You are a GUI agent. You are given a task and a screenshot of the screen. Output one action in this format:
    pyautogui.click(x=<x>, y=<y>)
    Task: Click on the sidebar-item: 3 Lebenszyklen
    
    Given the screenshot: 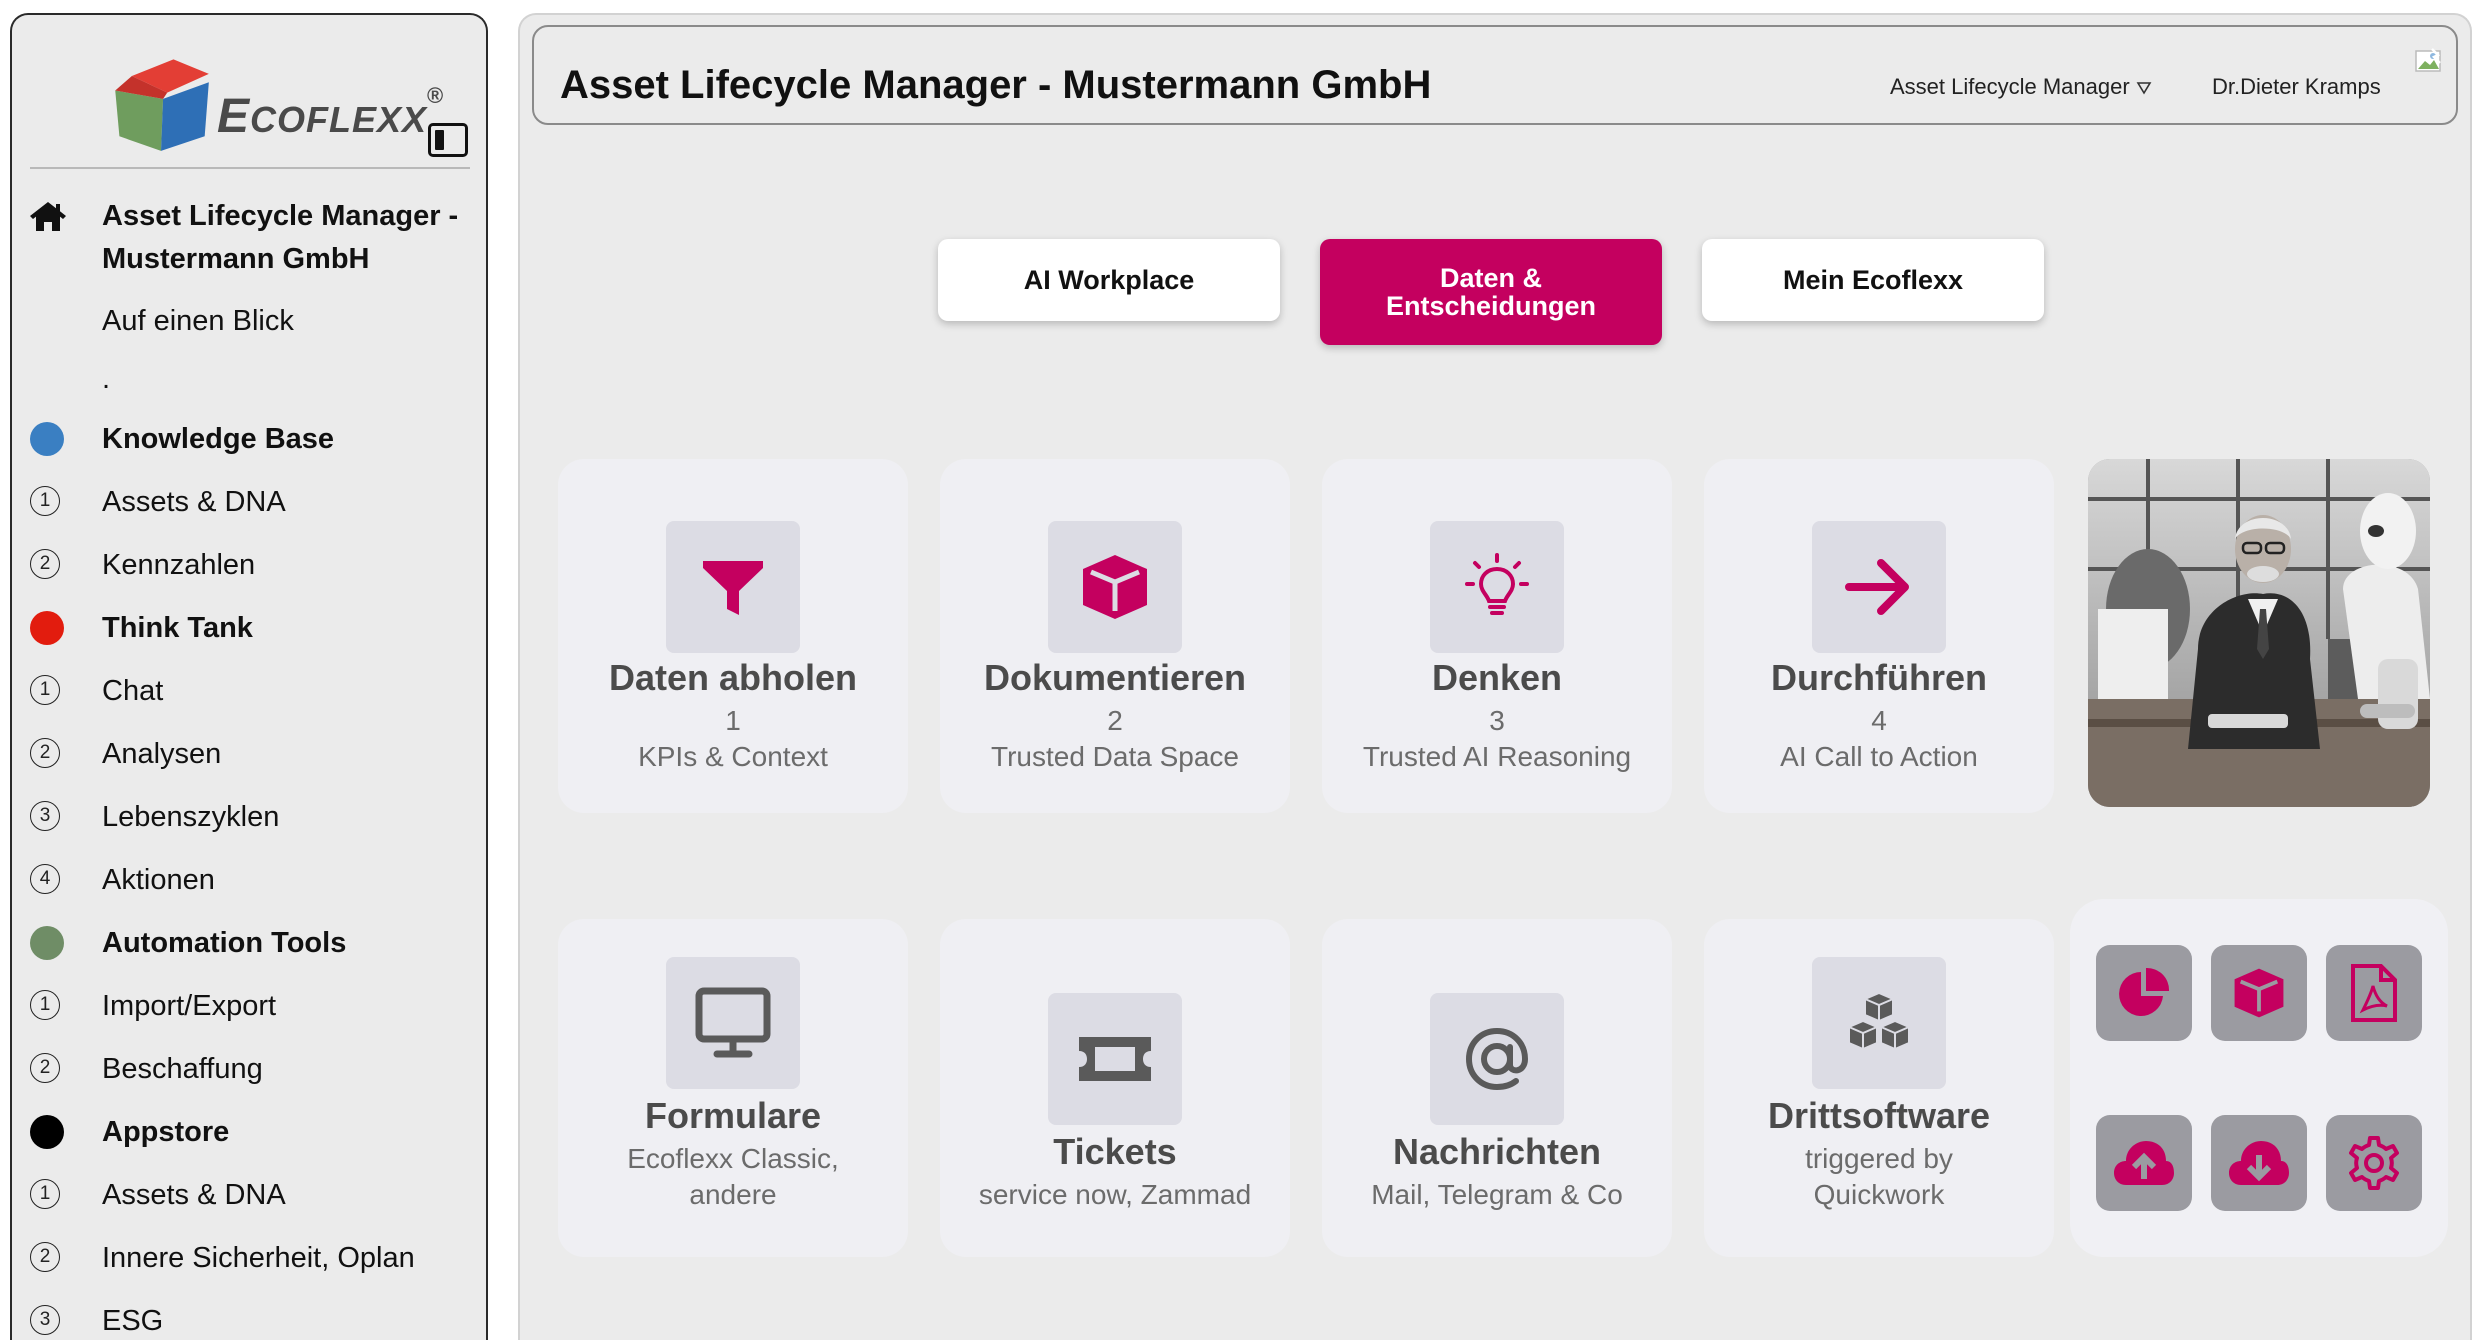 What is the action you would take?
    pyautogui.click(x=255, y=817)
    